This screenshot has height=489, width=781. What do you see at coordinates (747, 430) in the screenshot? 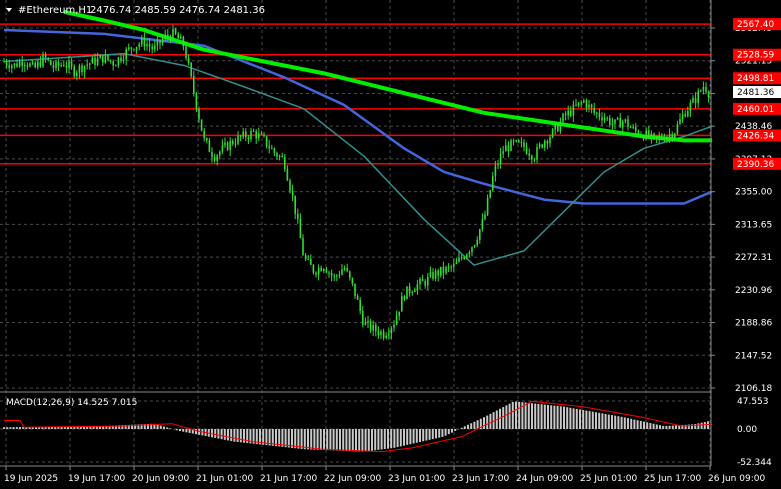
I see `macd-tick-label: 0.00` at bounding box center [747, 430].